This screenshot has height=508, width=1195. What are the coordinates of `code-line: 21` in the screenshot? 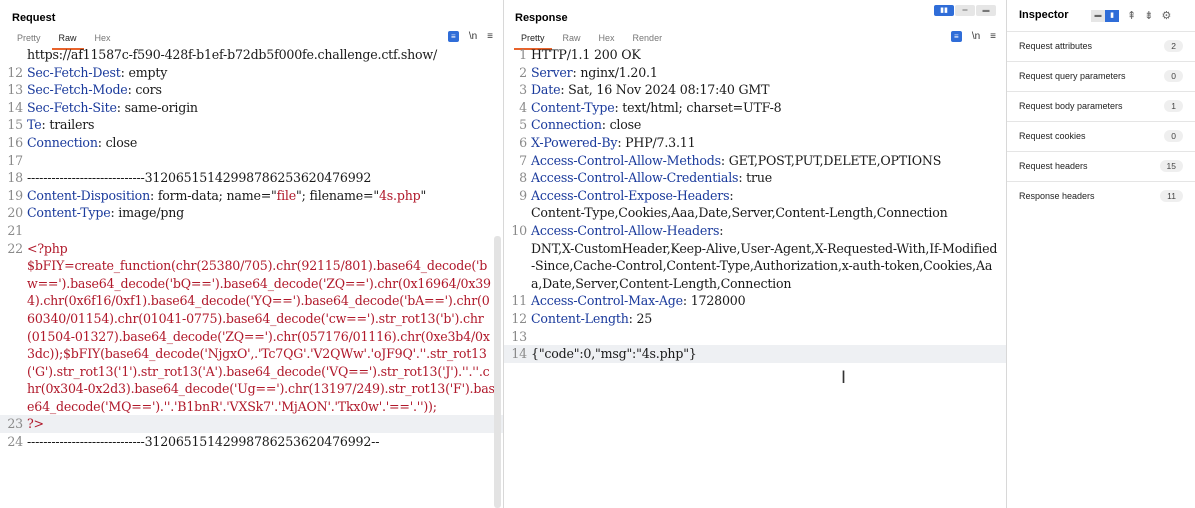 It's located at (251, 231).